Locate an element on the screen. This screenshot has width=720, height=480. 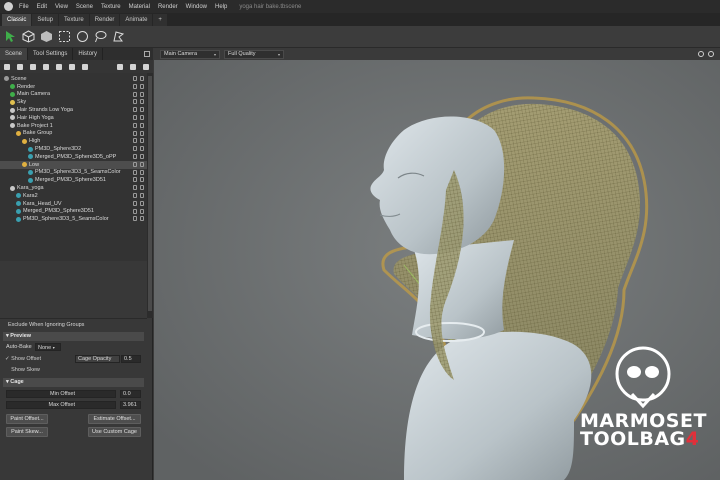
select-cursor-icon is located at coordinates (10, 36).